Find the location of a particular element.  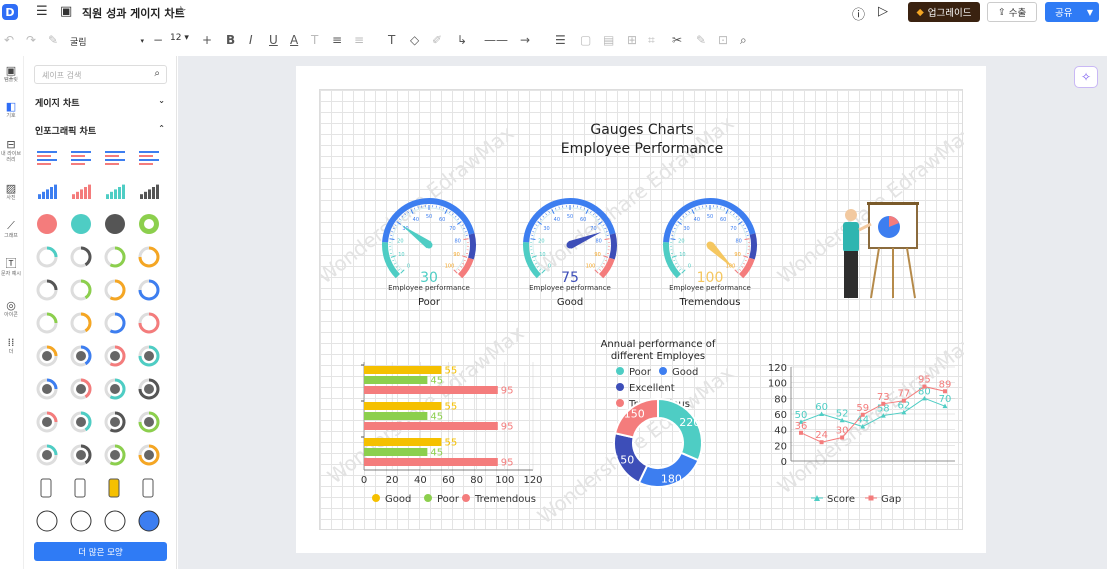

crop-icon: ⌗ is located at coordinates (651, 40).